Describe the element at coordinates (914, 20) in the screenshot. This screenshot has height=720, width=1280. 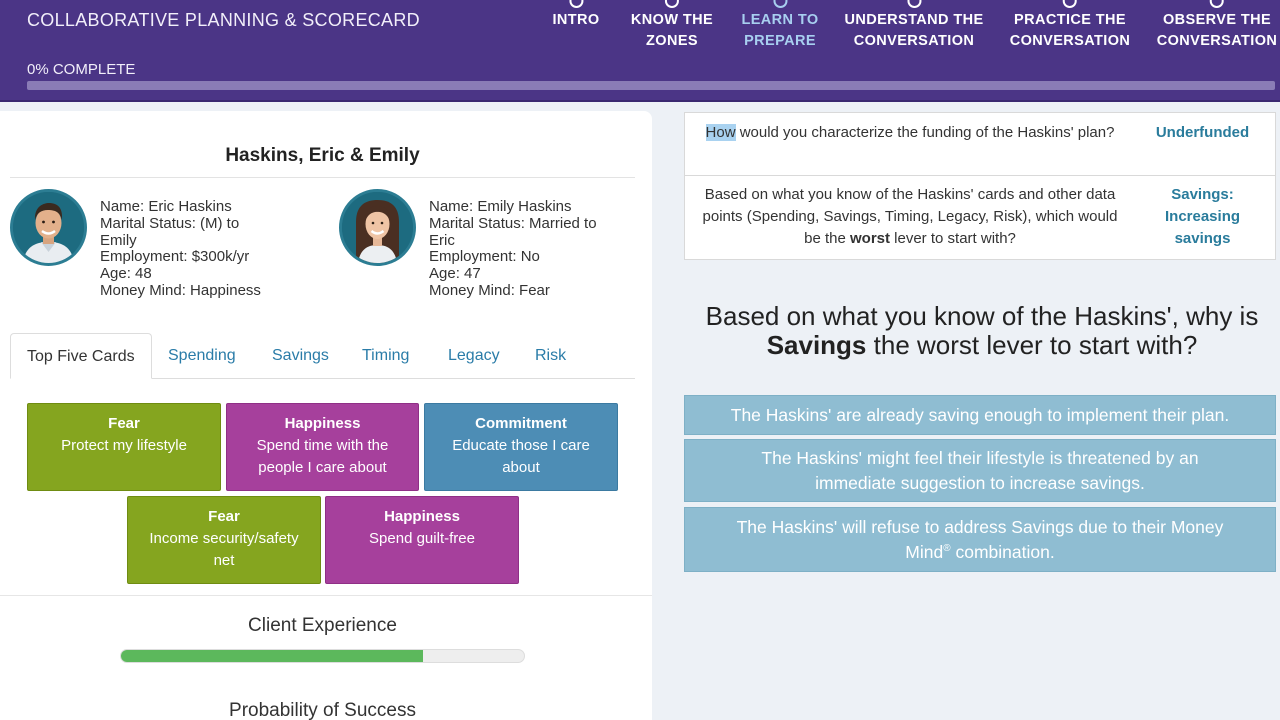
I see `step-label: UNDERSTAND THE` at that location.